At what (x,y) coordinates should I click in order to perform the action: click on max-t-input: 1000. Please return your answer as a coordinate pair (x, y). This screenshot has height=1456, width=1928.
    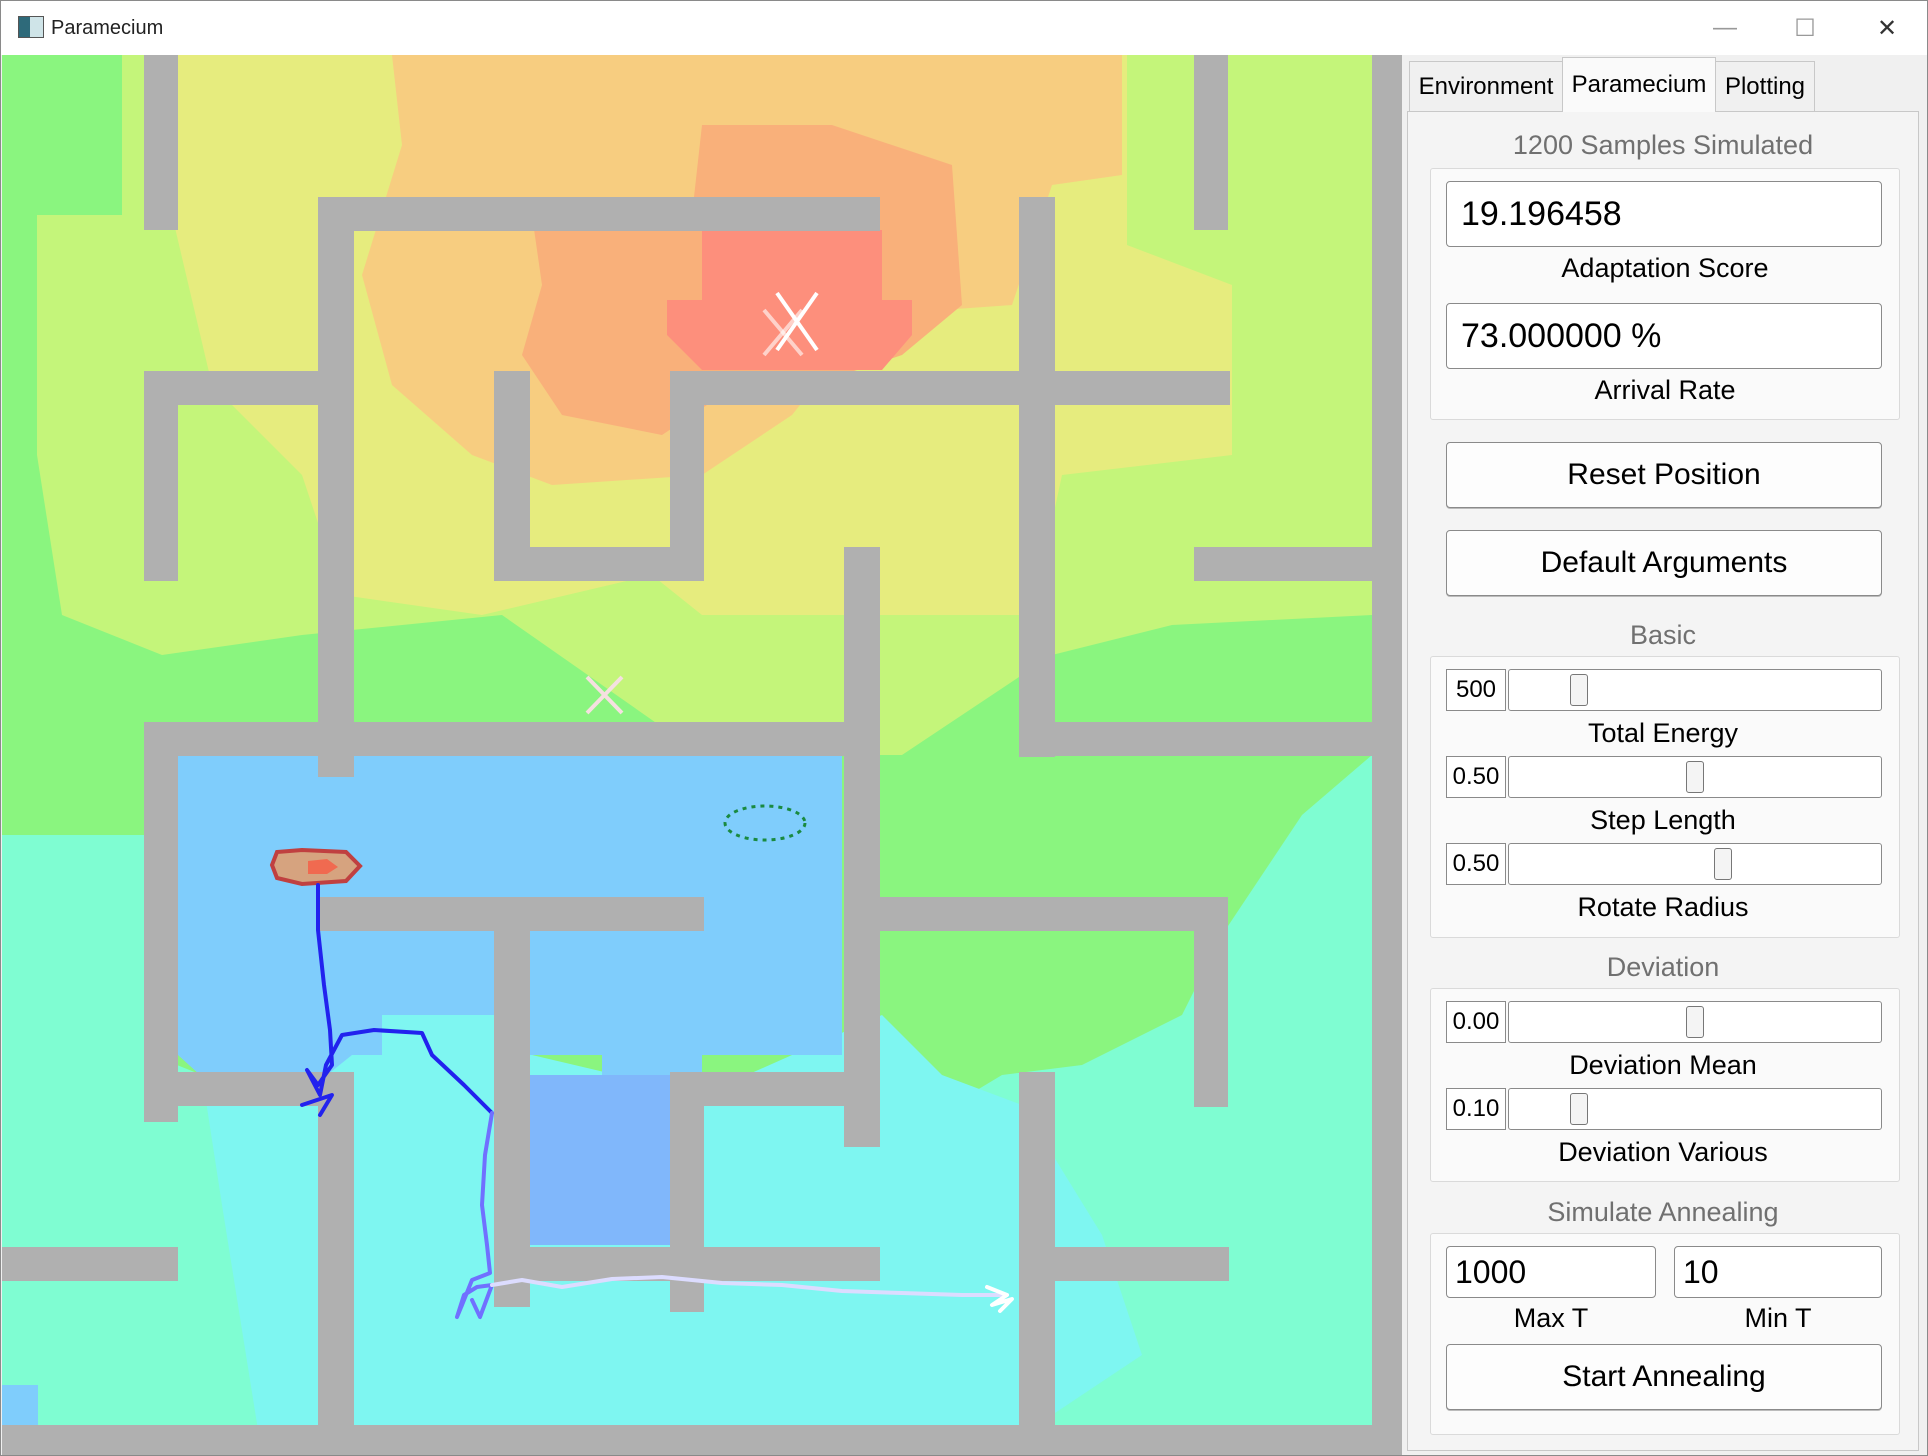
    Looking at the image, I should click on (1551, 1272).